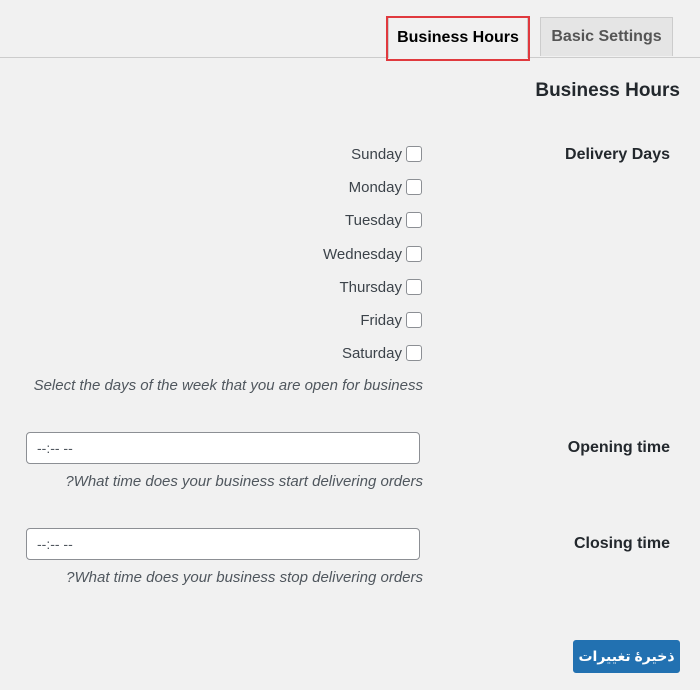  What do you see at coordinates (370, 287) in the screenshot?
I see `day-label: Thursday` at bounding box center [370, 287].